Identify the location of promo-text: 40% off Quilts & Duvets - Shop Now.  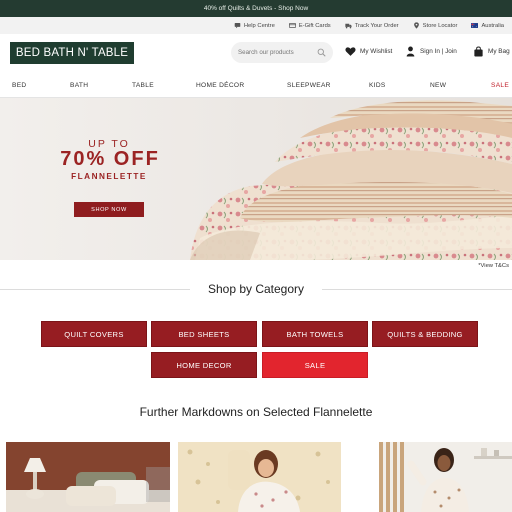
(256, 8).